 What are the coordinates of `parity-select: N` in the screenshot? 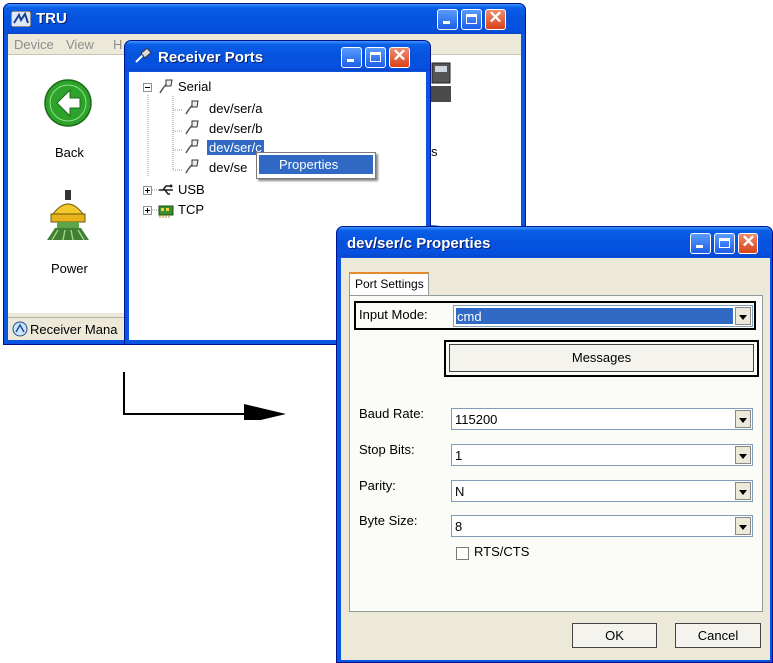 It's located at (602, 491).